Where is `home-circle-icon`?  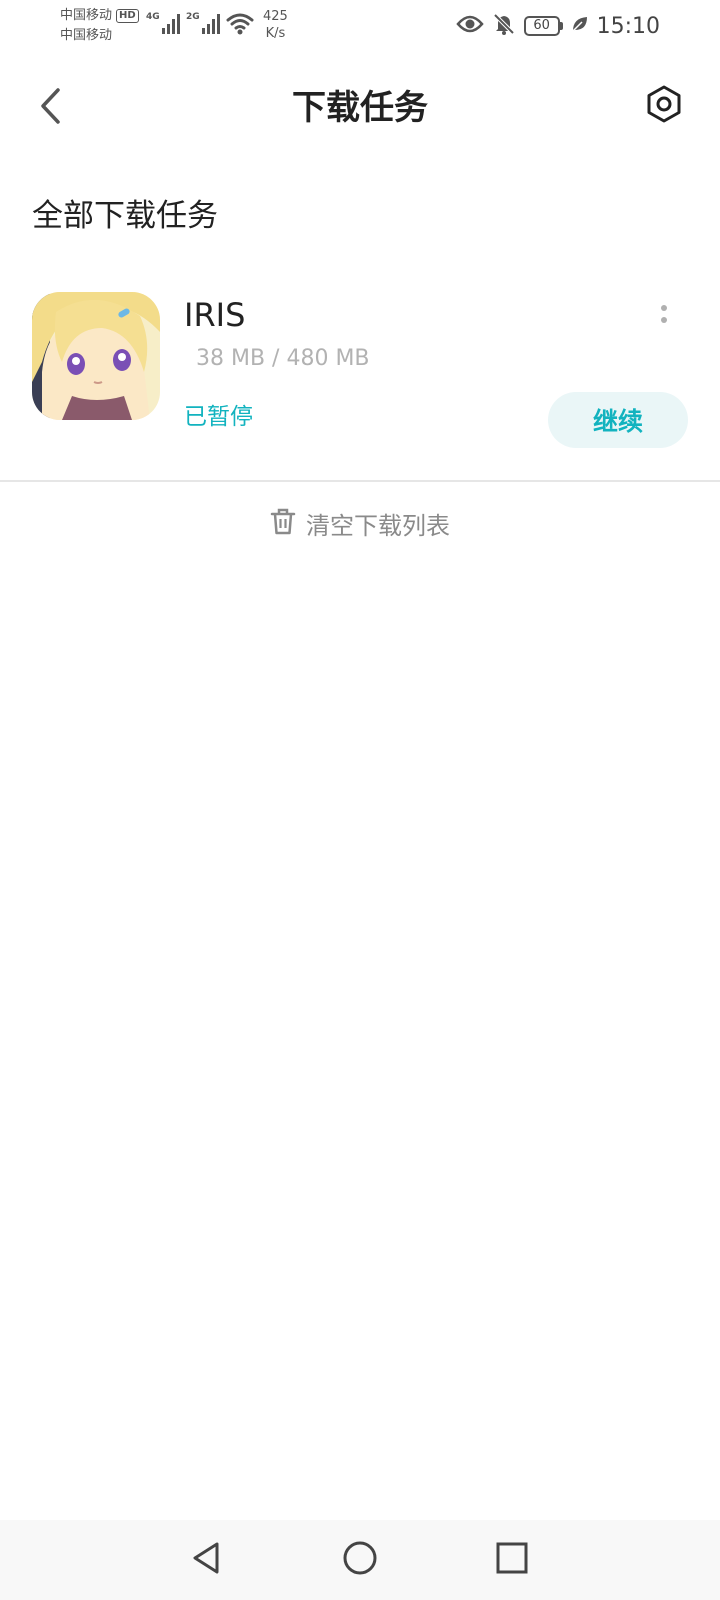 home-circle-icon is located at coordinates (360, 1560).